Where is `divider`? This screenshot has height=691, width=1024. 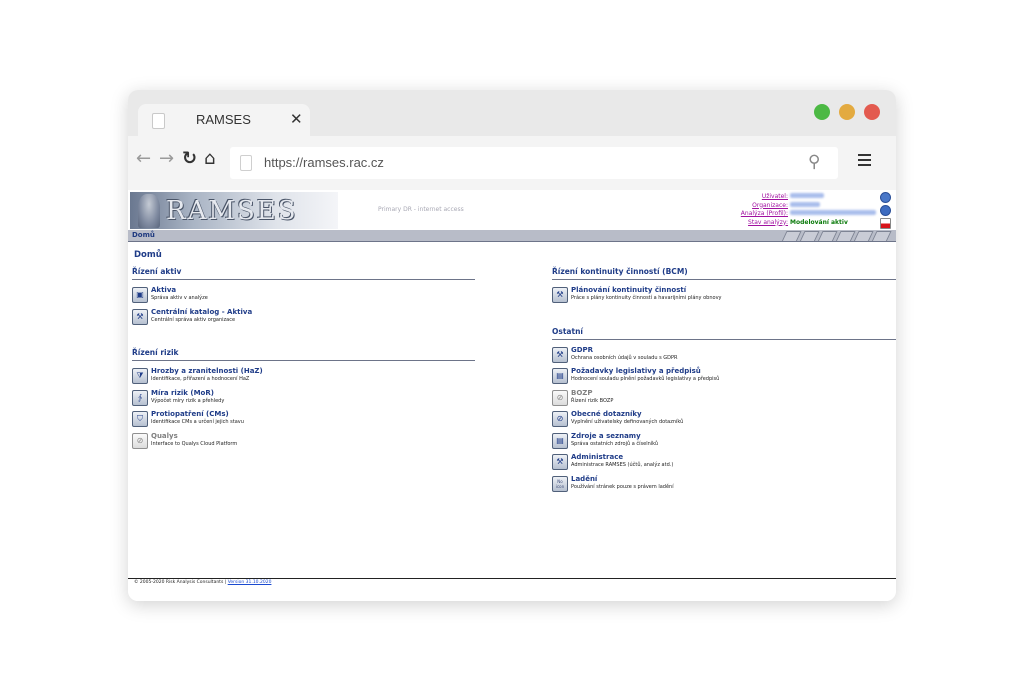 divider is located at coordinates (512, 241).